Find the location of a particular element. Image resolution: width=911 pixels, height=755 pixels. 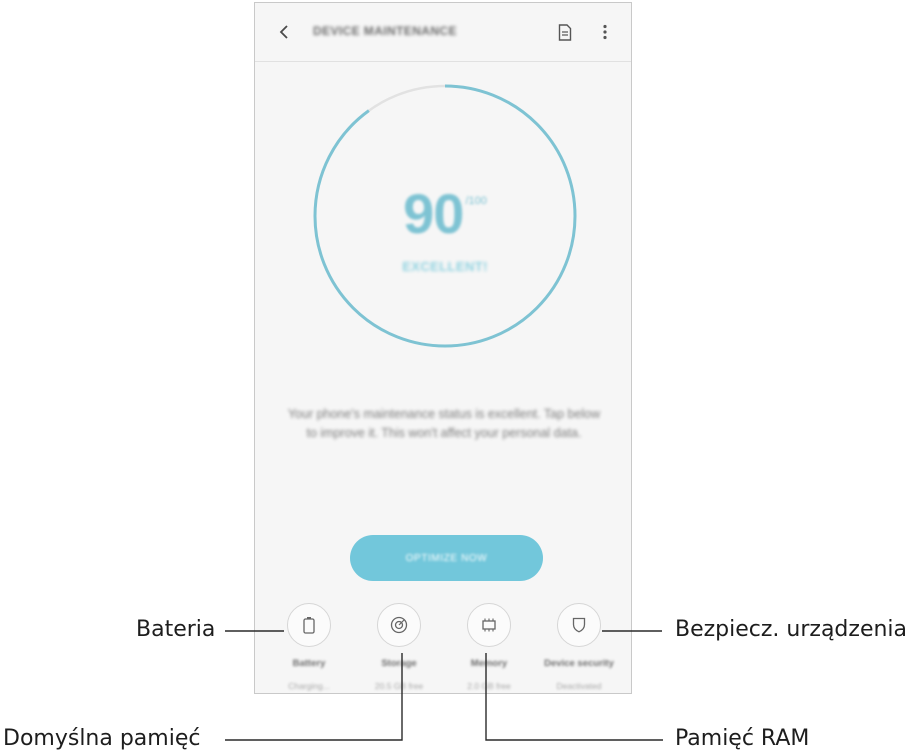

shield-icon is located at coordinates (579, 625).